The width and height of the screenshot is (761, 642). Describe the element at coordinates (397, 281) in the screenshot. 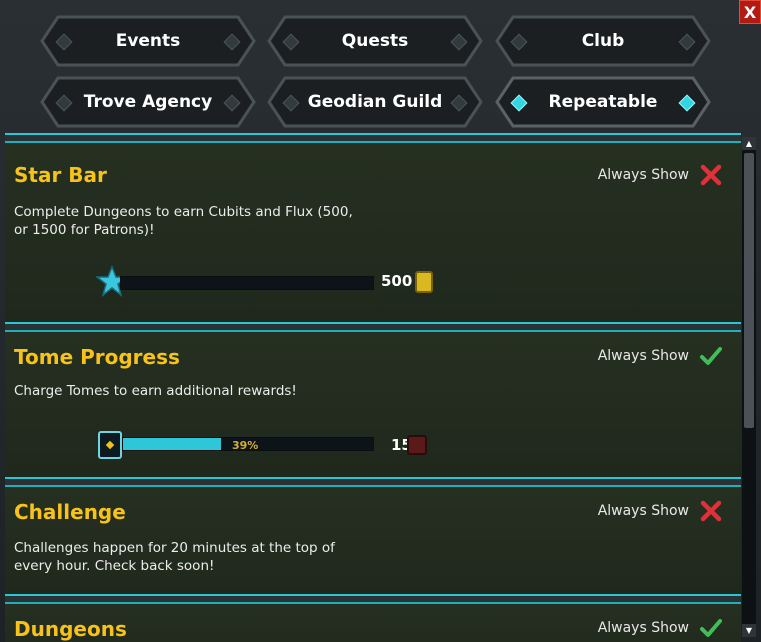

I see `reward-value: 500` at that location.